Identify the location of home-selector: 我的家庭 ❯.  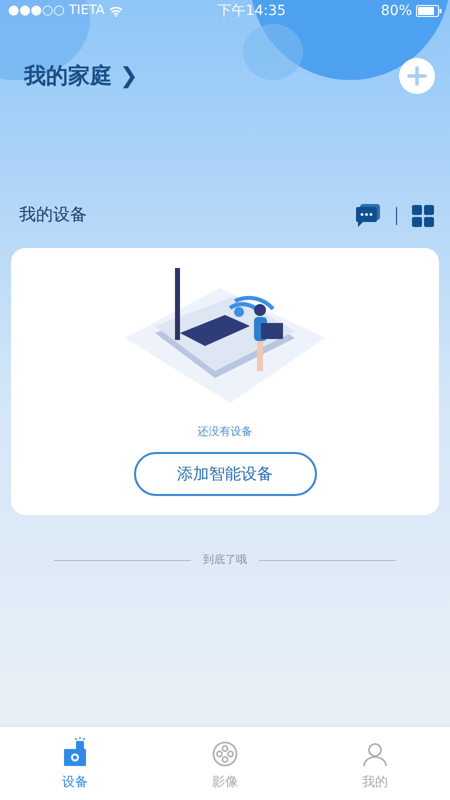
(81, 76).